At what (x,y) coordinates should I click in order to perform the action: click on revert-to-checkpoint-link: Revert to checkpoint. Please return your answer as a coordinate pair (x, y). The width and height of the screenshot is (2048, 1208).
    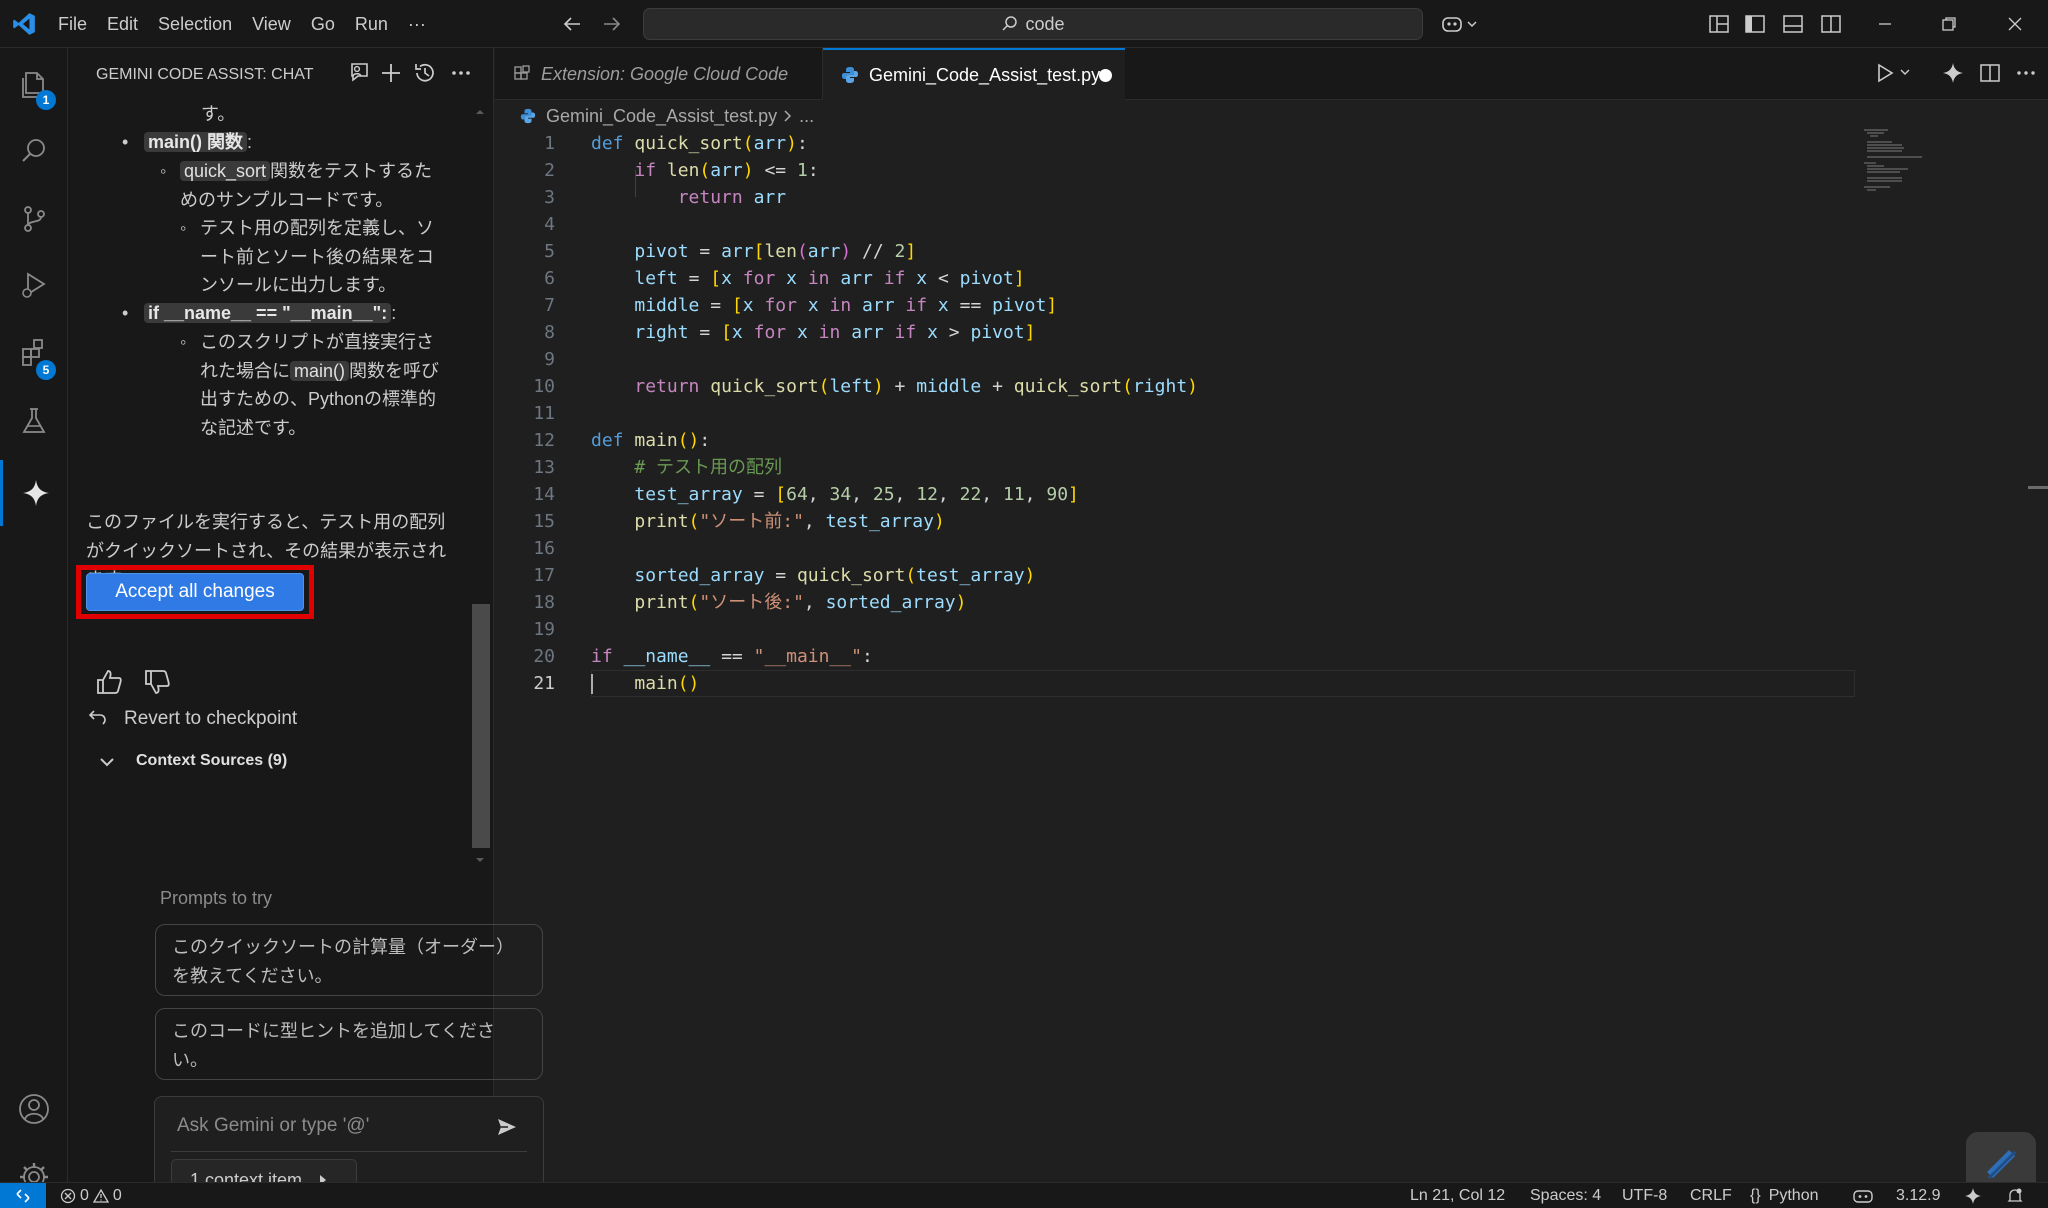
    Looking at the image, I should click on (210, 719).